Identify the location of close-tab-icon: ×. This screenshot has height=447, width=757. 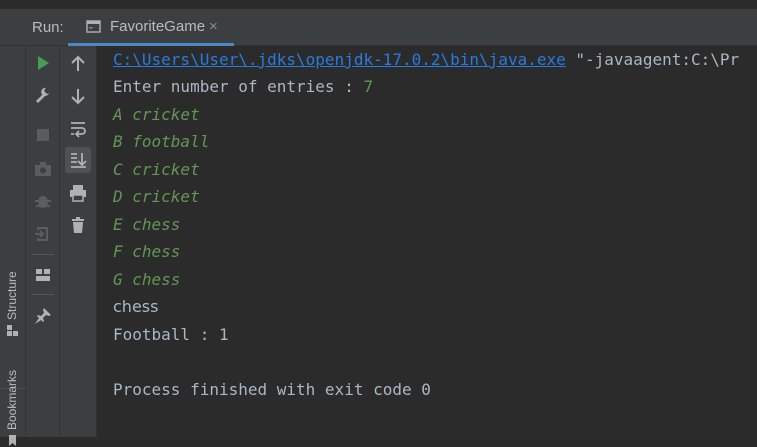
(213, 26).